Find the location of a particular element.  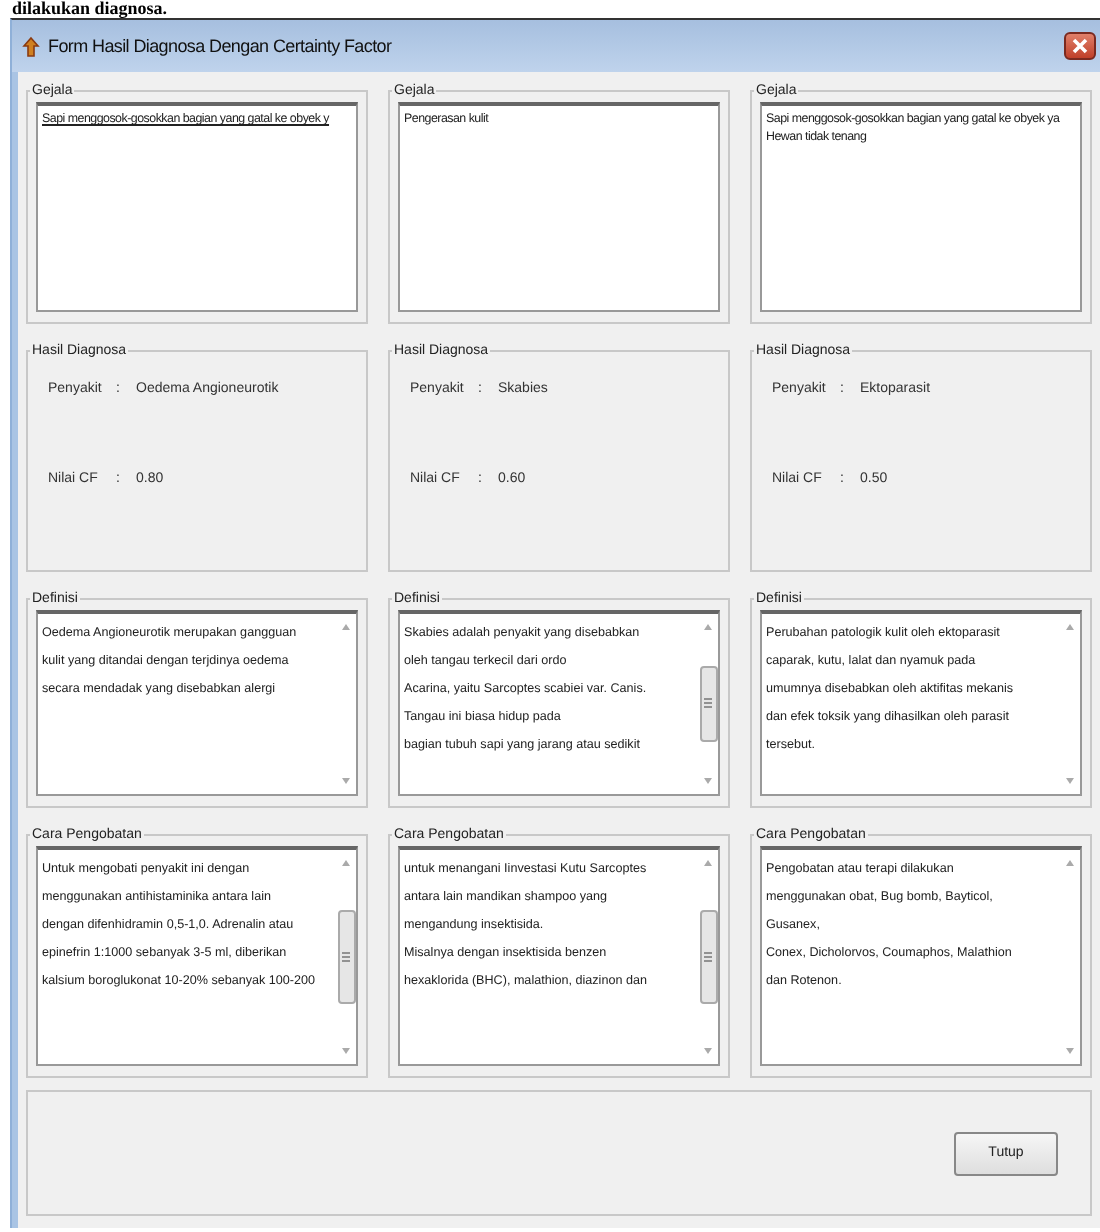

close-icon is located at coordinates (1080, 46).